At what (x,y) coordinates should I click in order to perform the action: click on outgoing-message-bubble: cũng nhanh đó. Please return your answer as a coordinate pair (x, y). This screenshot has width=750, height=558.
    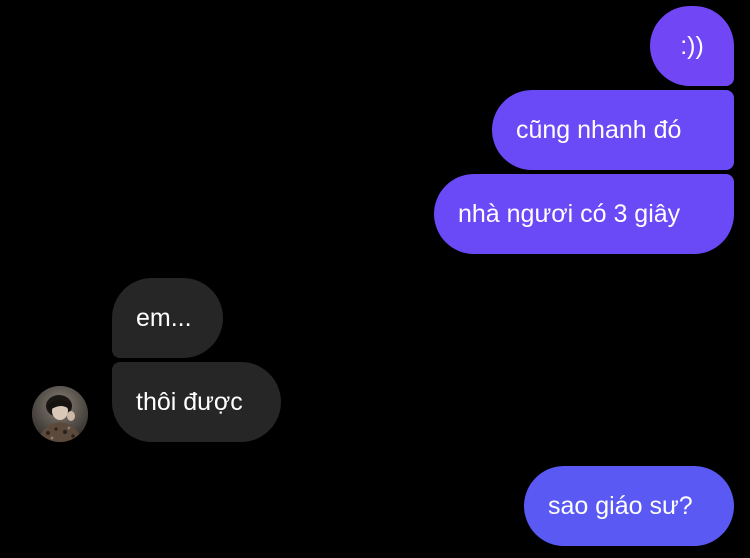
    Looking at the image, I should click on (613, 130).